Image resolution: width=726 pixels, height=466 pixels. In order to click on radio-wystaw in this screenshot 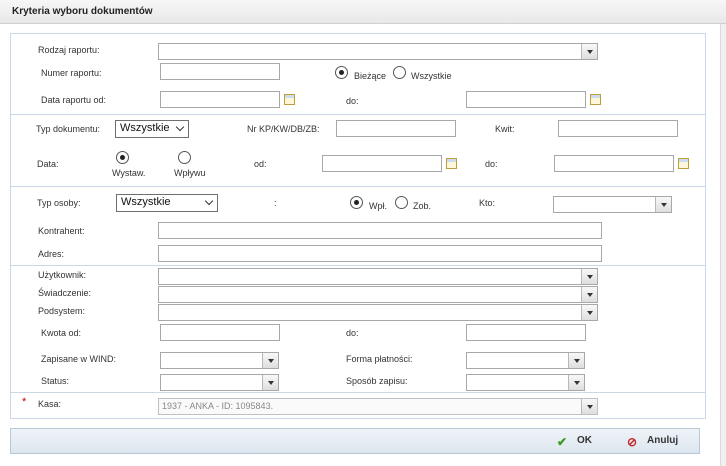, I will do `click(122, 157)`.